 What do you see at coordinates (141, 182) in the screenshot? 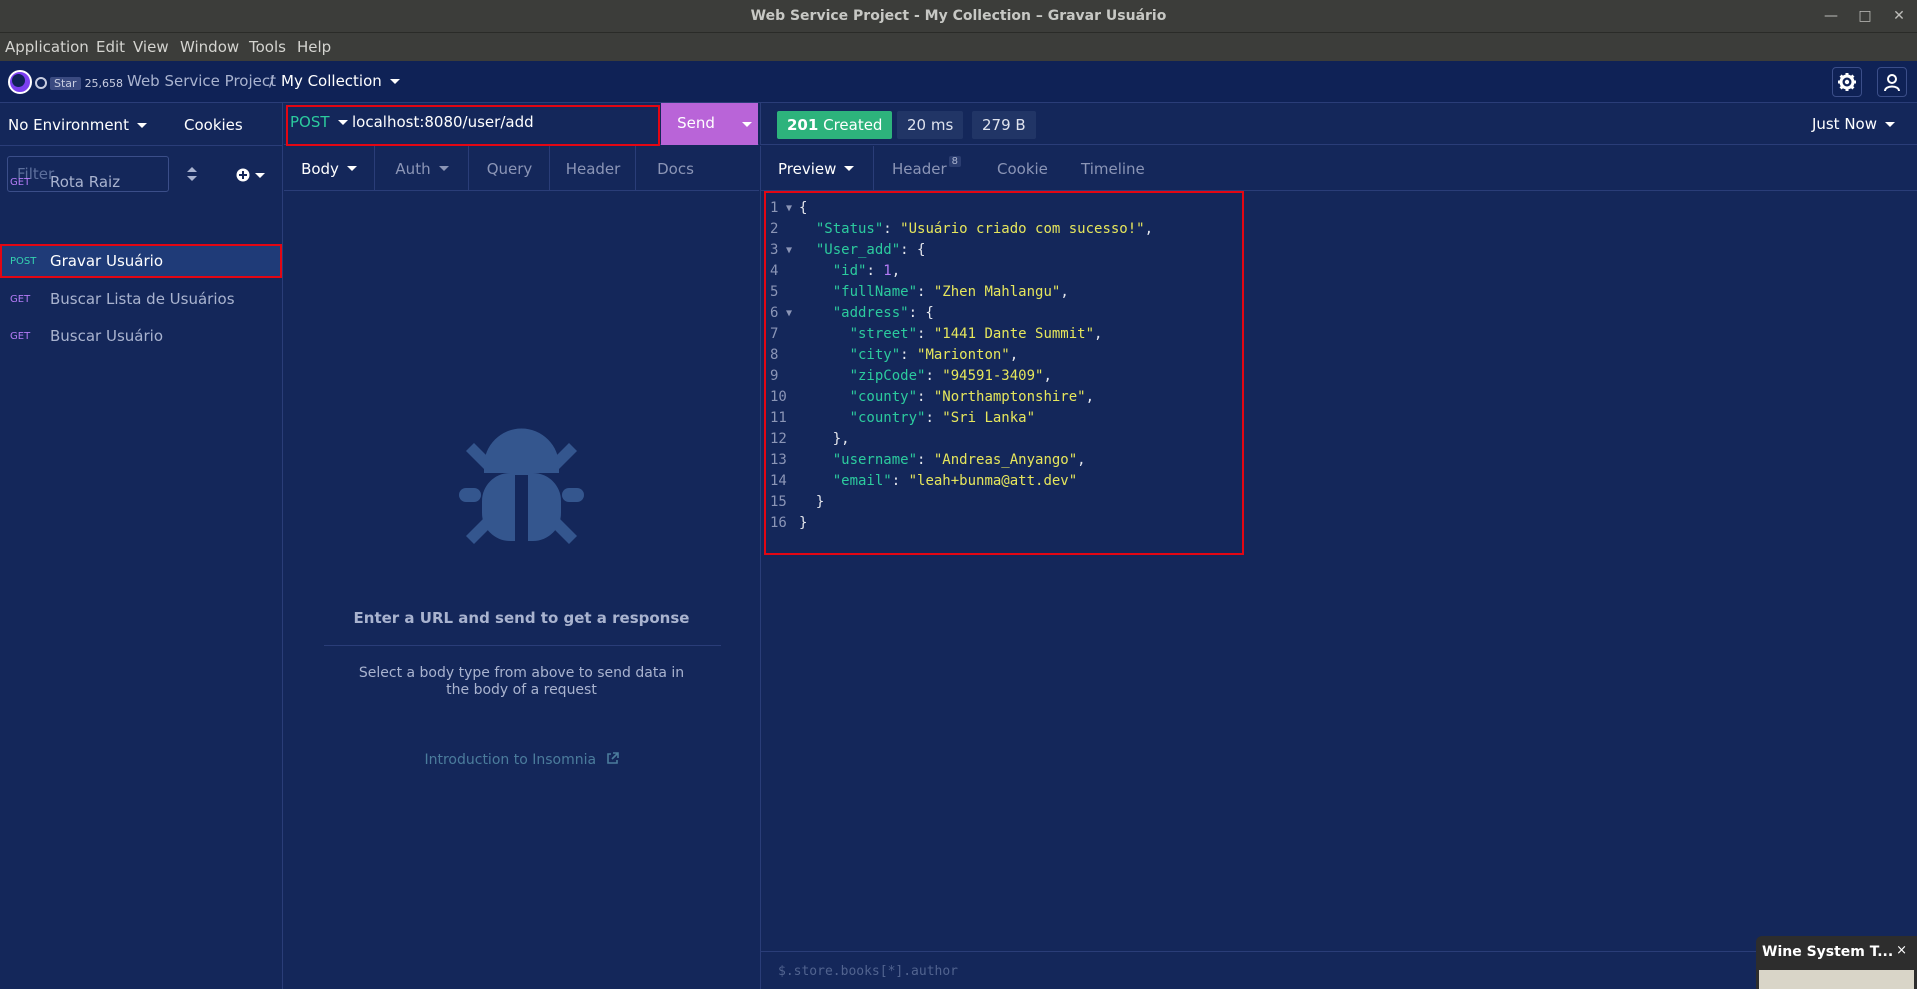
I see `sidebar-item-rota-raiz: GET Rota Raiz` at bounding box center [141, 182].